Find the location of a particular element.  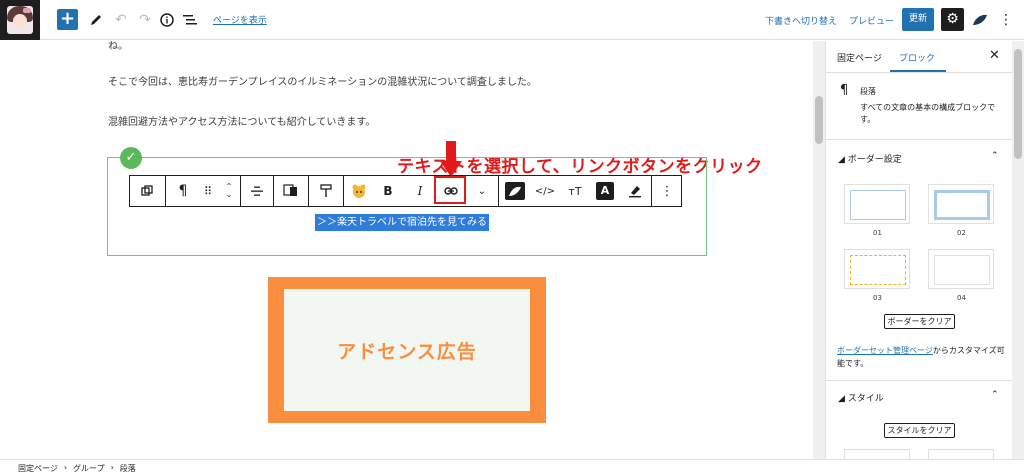

active-tab-indicator is located at coordinates (918, 71).